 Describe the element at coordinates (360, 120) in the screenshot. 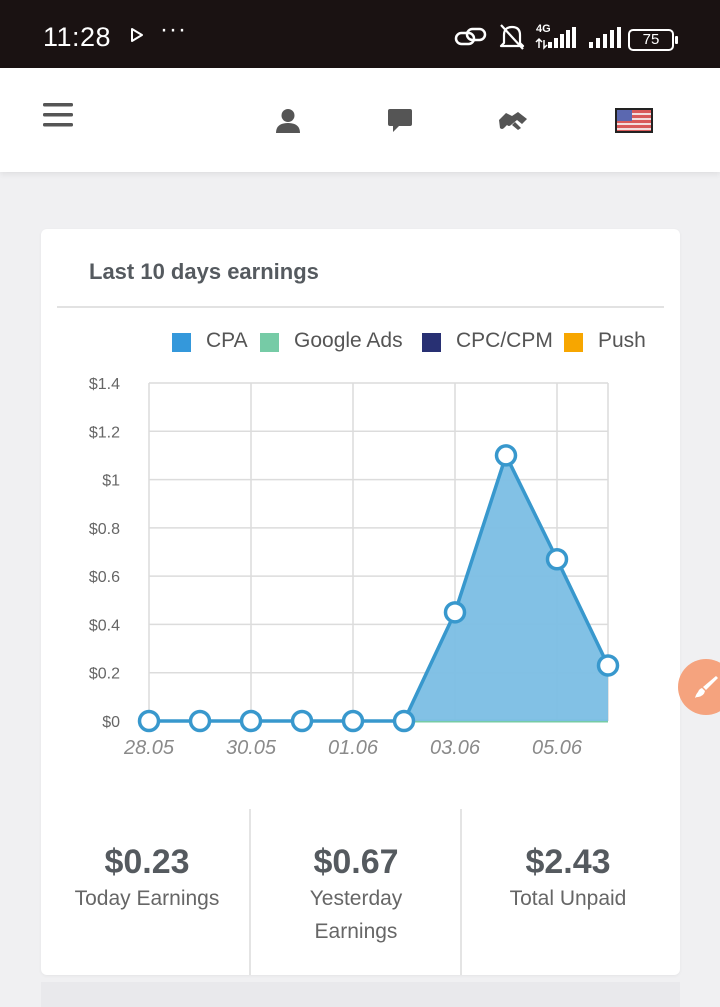

I see `top-navigation` at that location.